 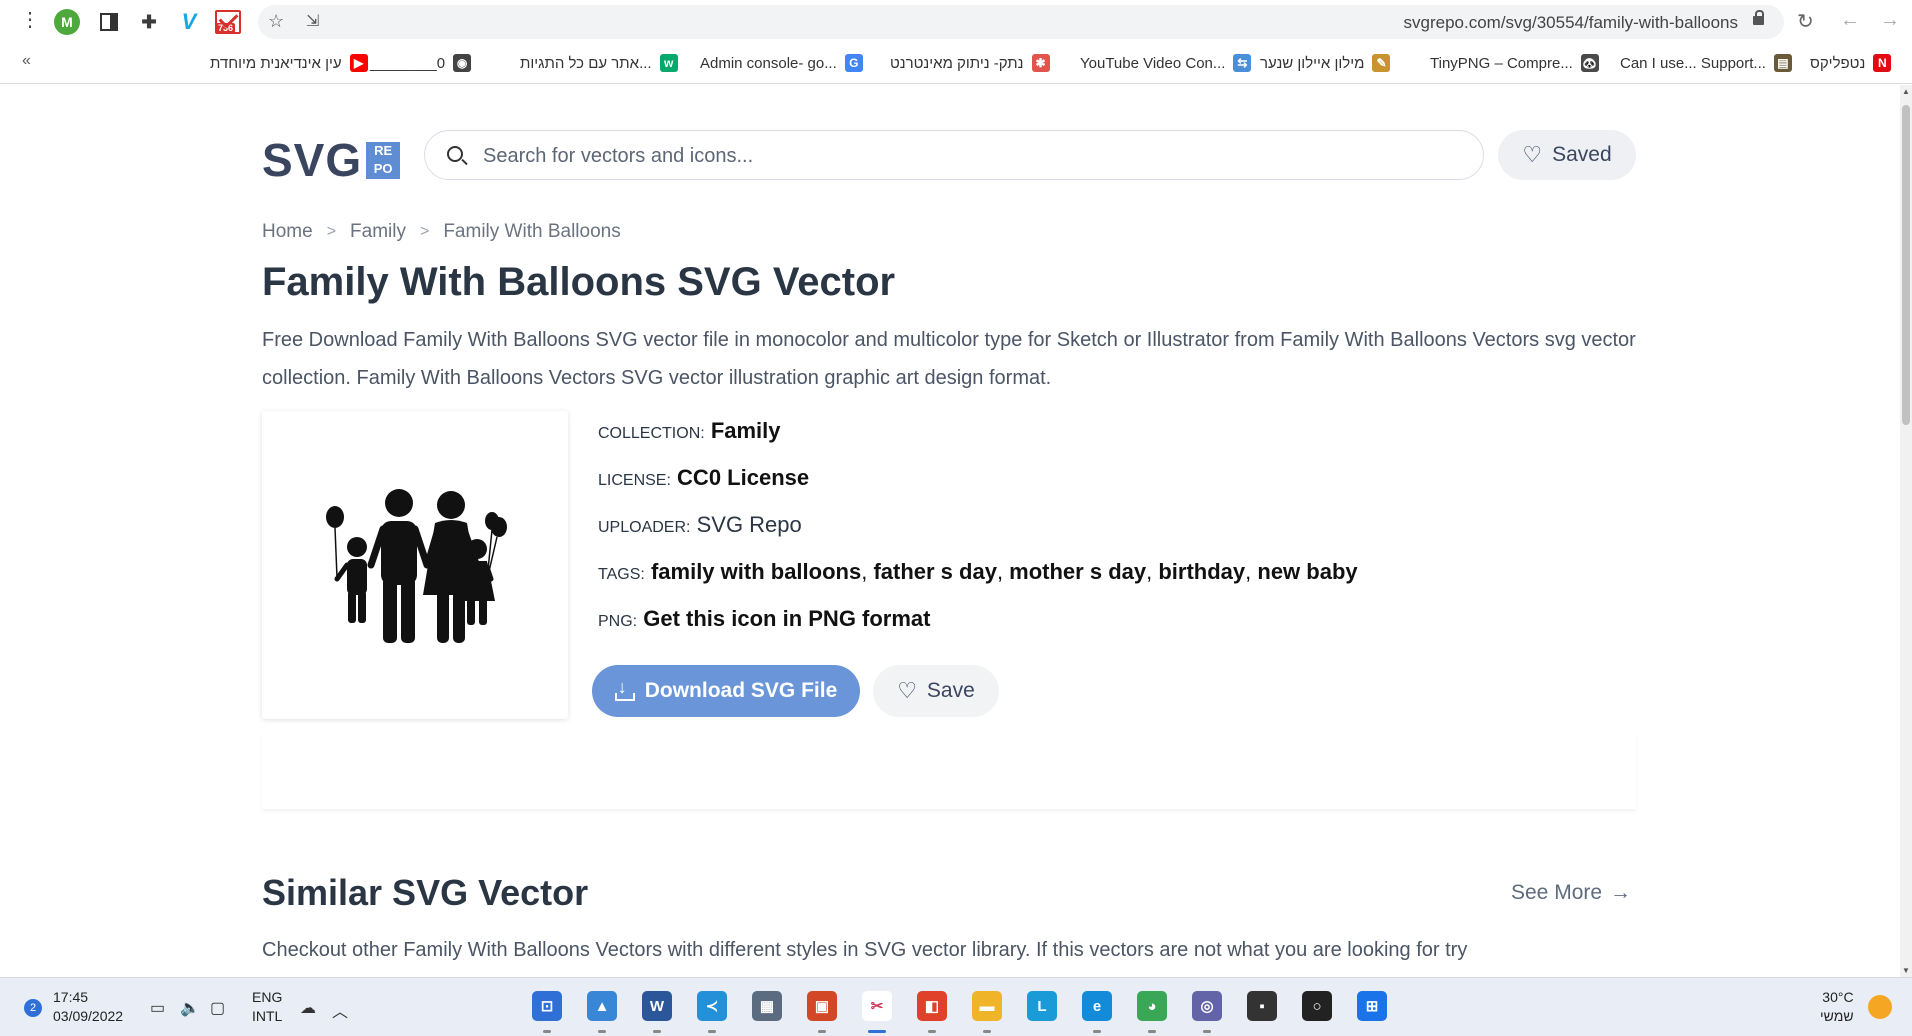 What do you see at coordinates (33, 1008) in the screenshot?
I see `notification-badge: 2` at bounding box center [33, 1008].